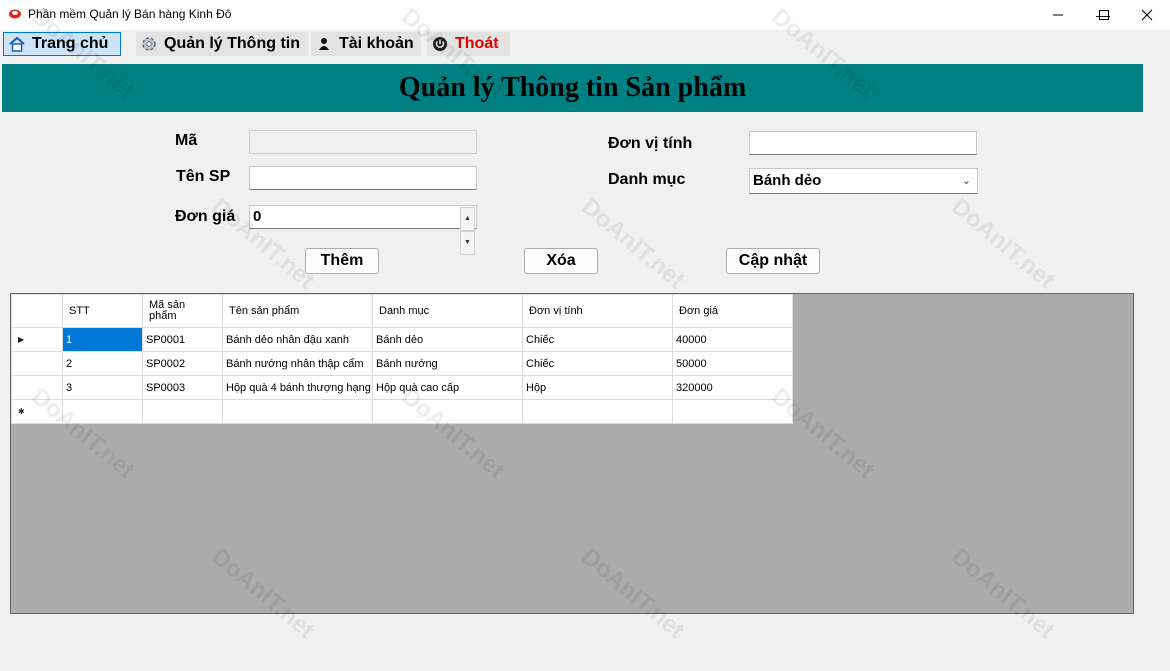  I want to click on table-cell: 3, so click(102, 387).